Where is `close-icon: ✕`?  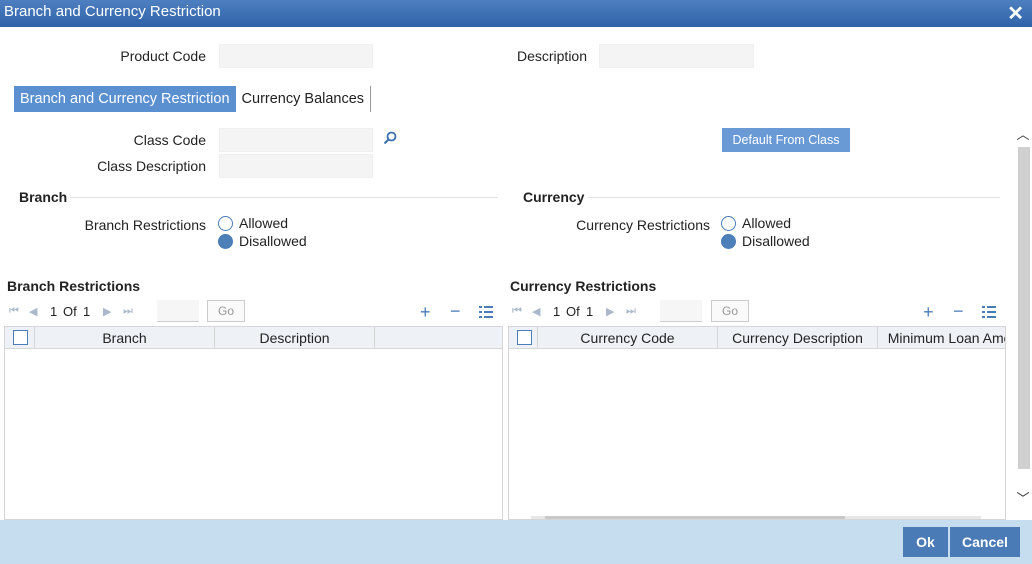
close-icon: ✕ is located at coordinates (1015, 13).